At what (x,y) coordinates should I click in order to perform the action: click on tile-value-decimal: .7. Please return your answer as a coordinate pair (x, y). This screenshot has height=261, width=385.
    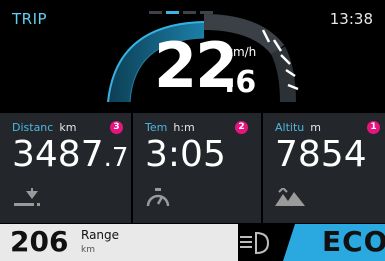
    Looking at the image, I should click on (116, 158).